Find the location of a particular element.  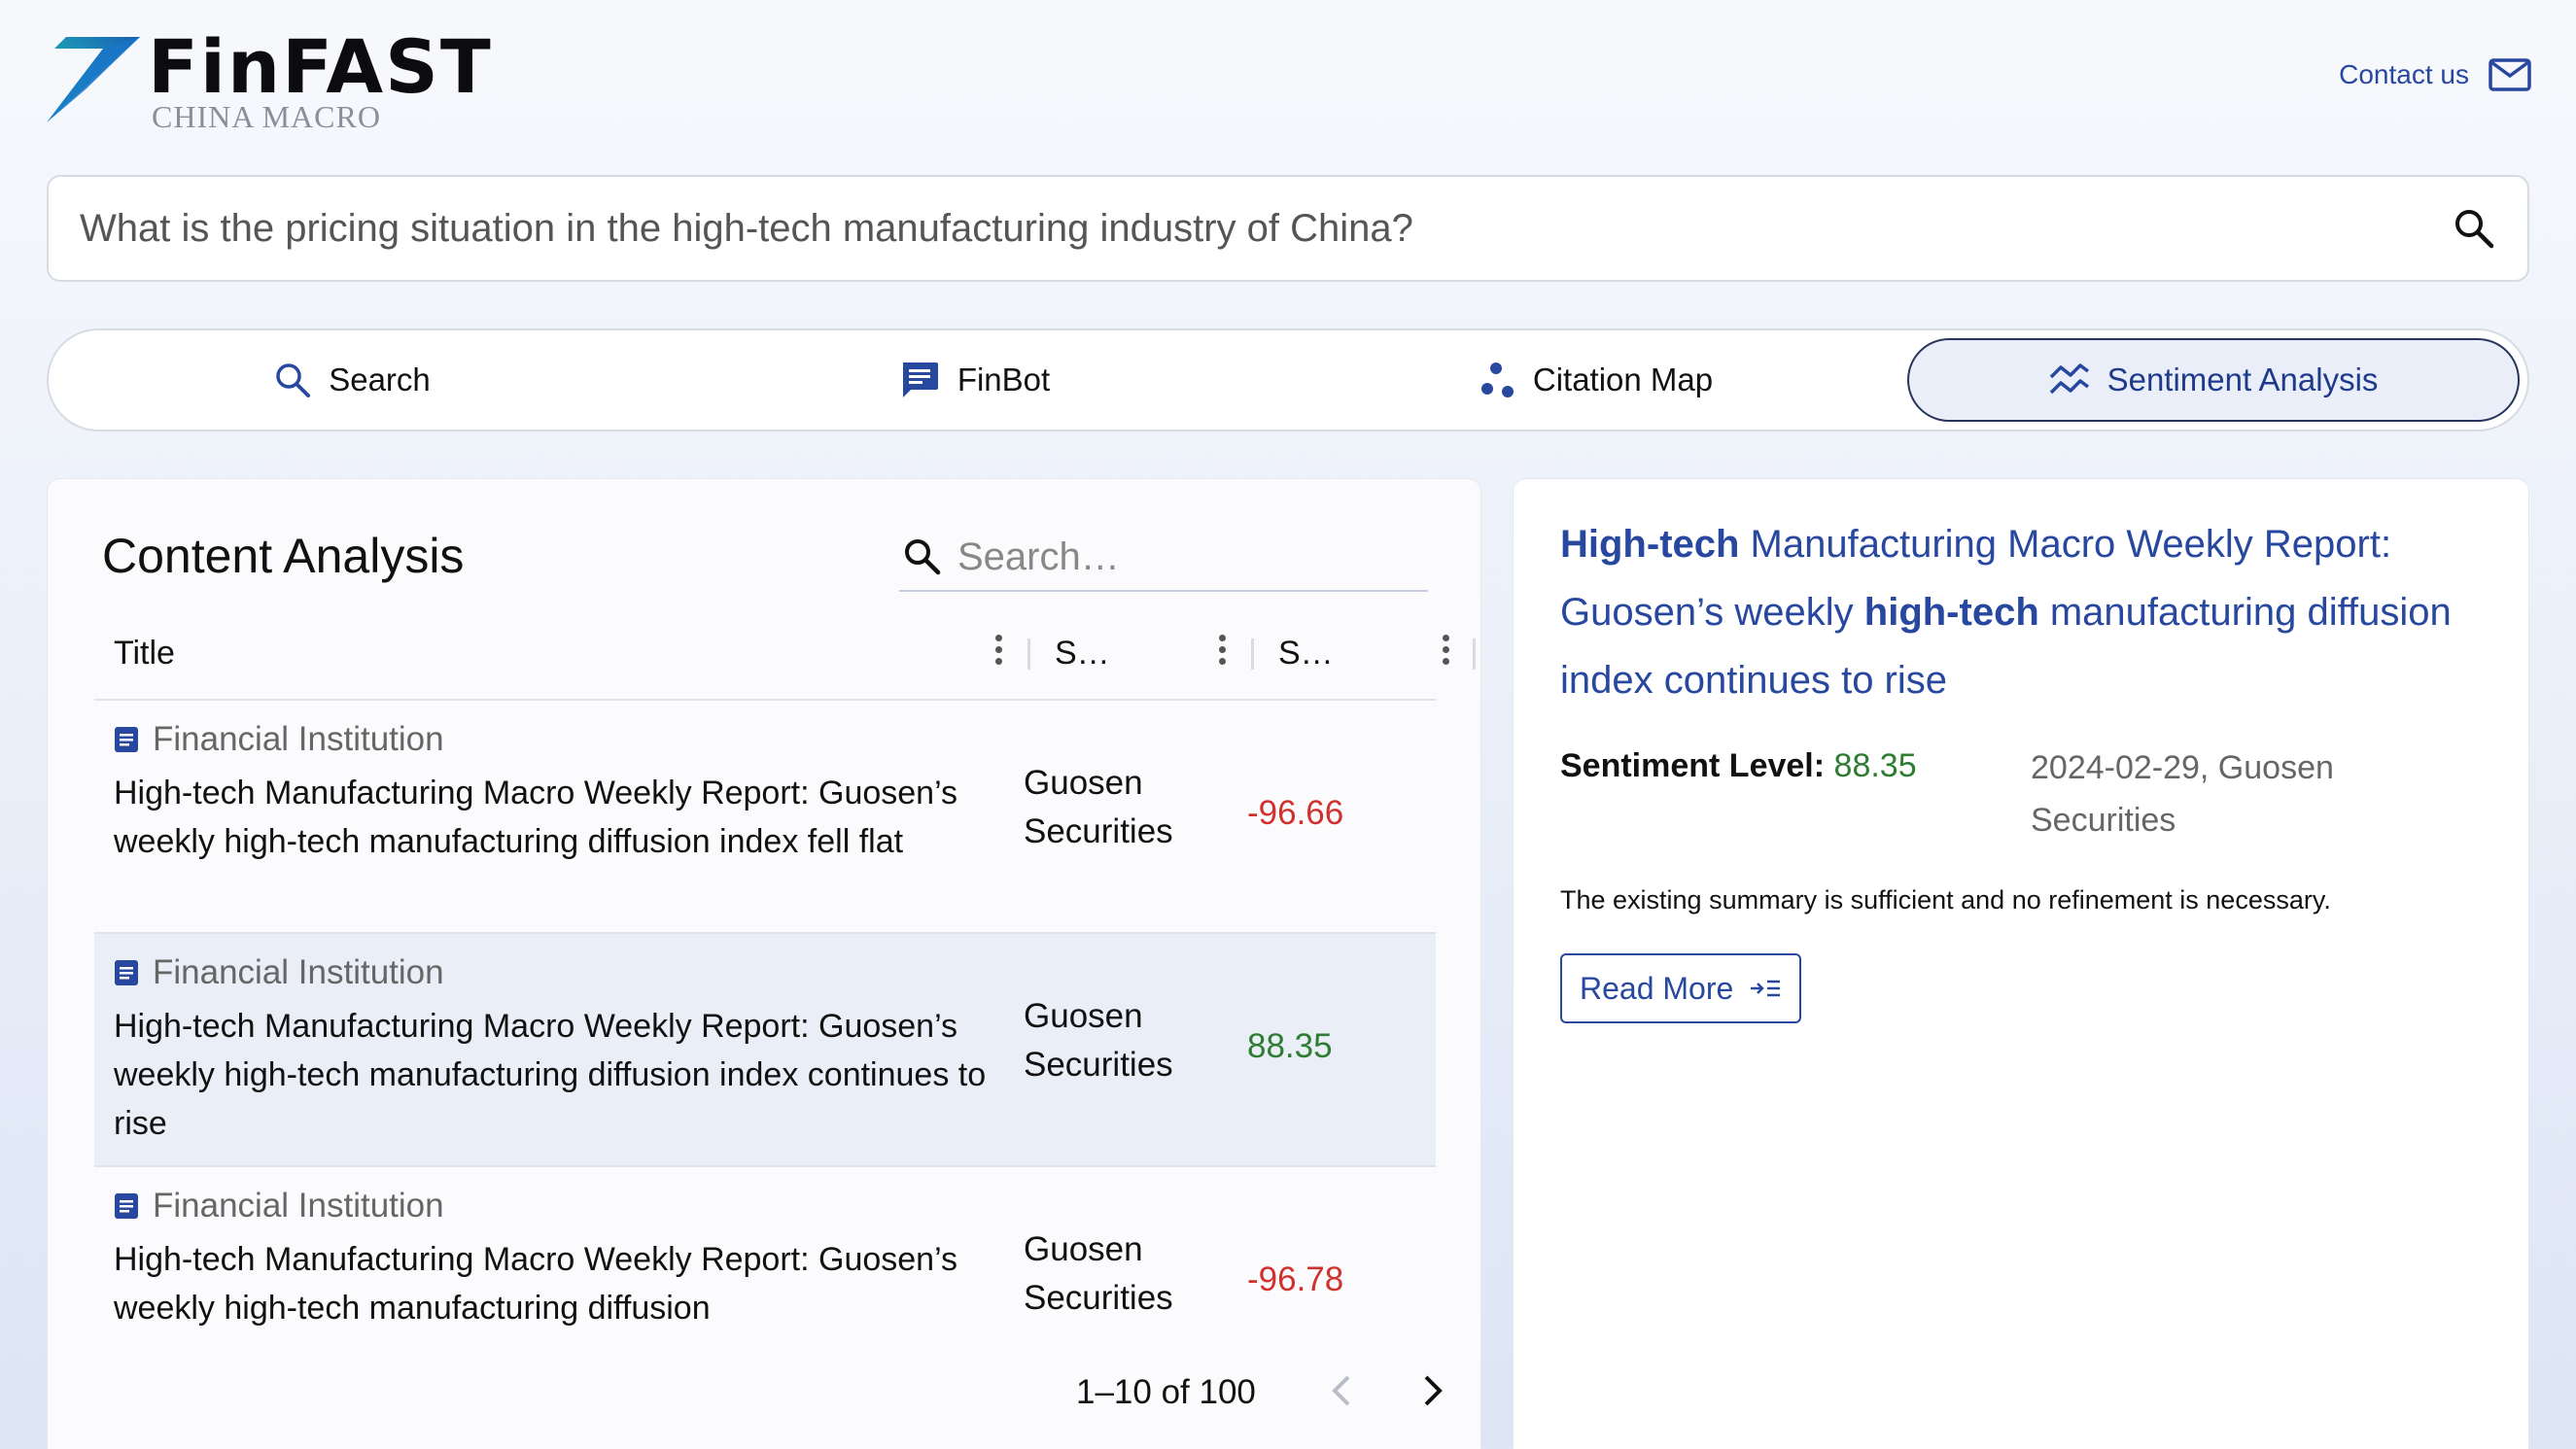

tab-finbot: FinBot is located at coordinates (974, 380).